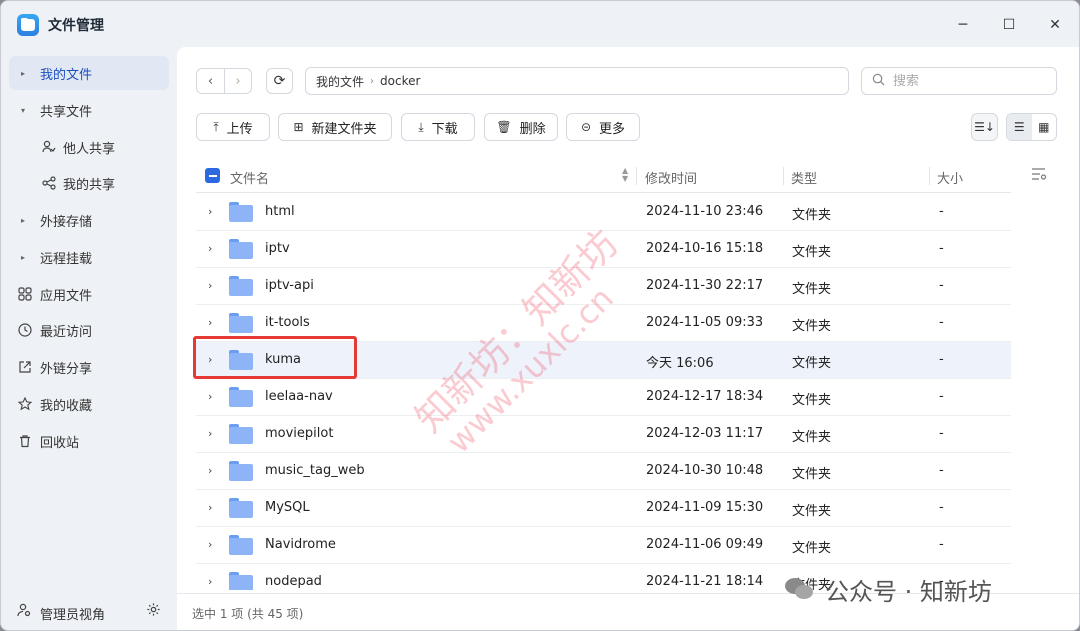 This screenshot has width=1080, height=631. I want to click on list-view-button: ☰, so click(1019, 127).